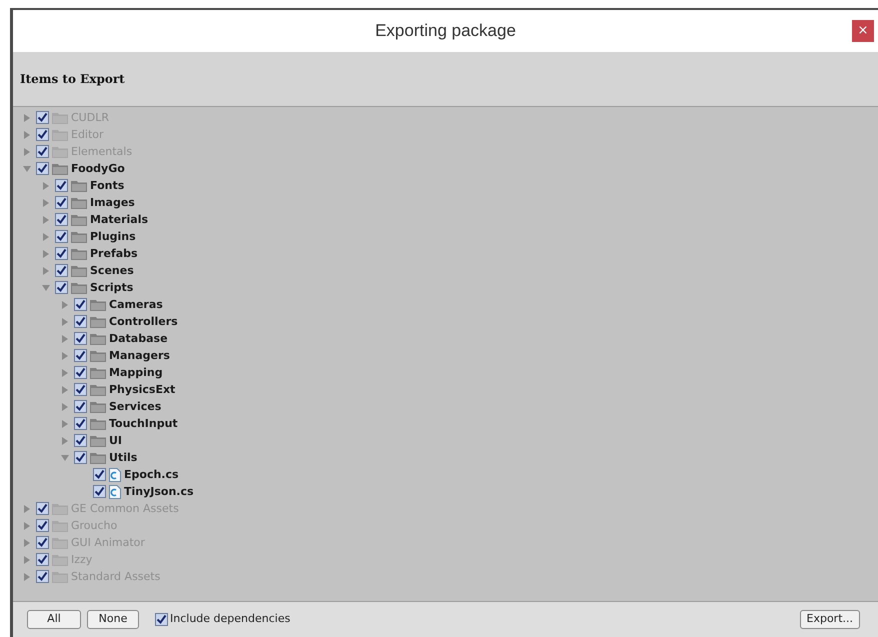 This screenshot has width=878, height=637. I want to click on item-label: Mapping, so click(136, 372).